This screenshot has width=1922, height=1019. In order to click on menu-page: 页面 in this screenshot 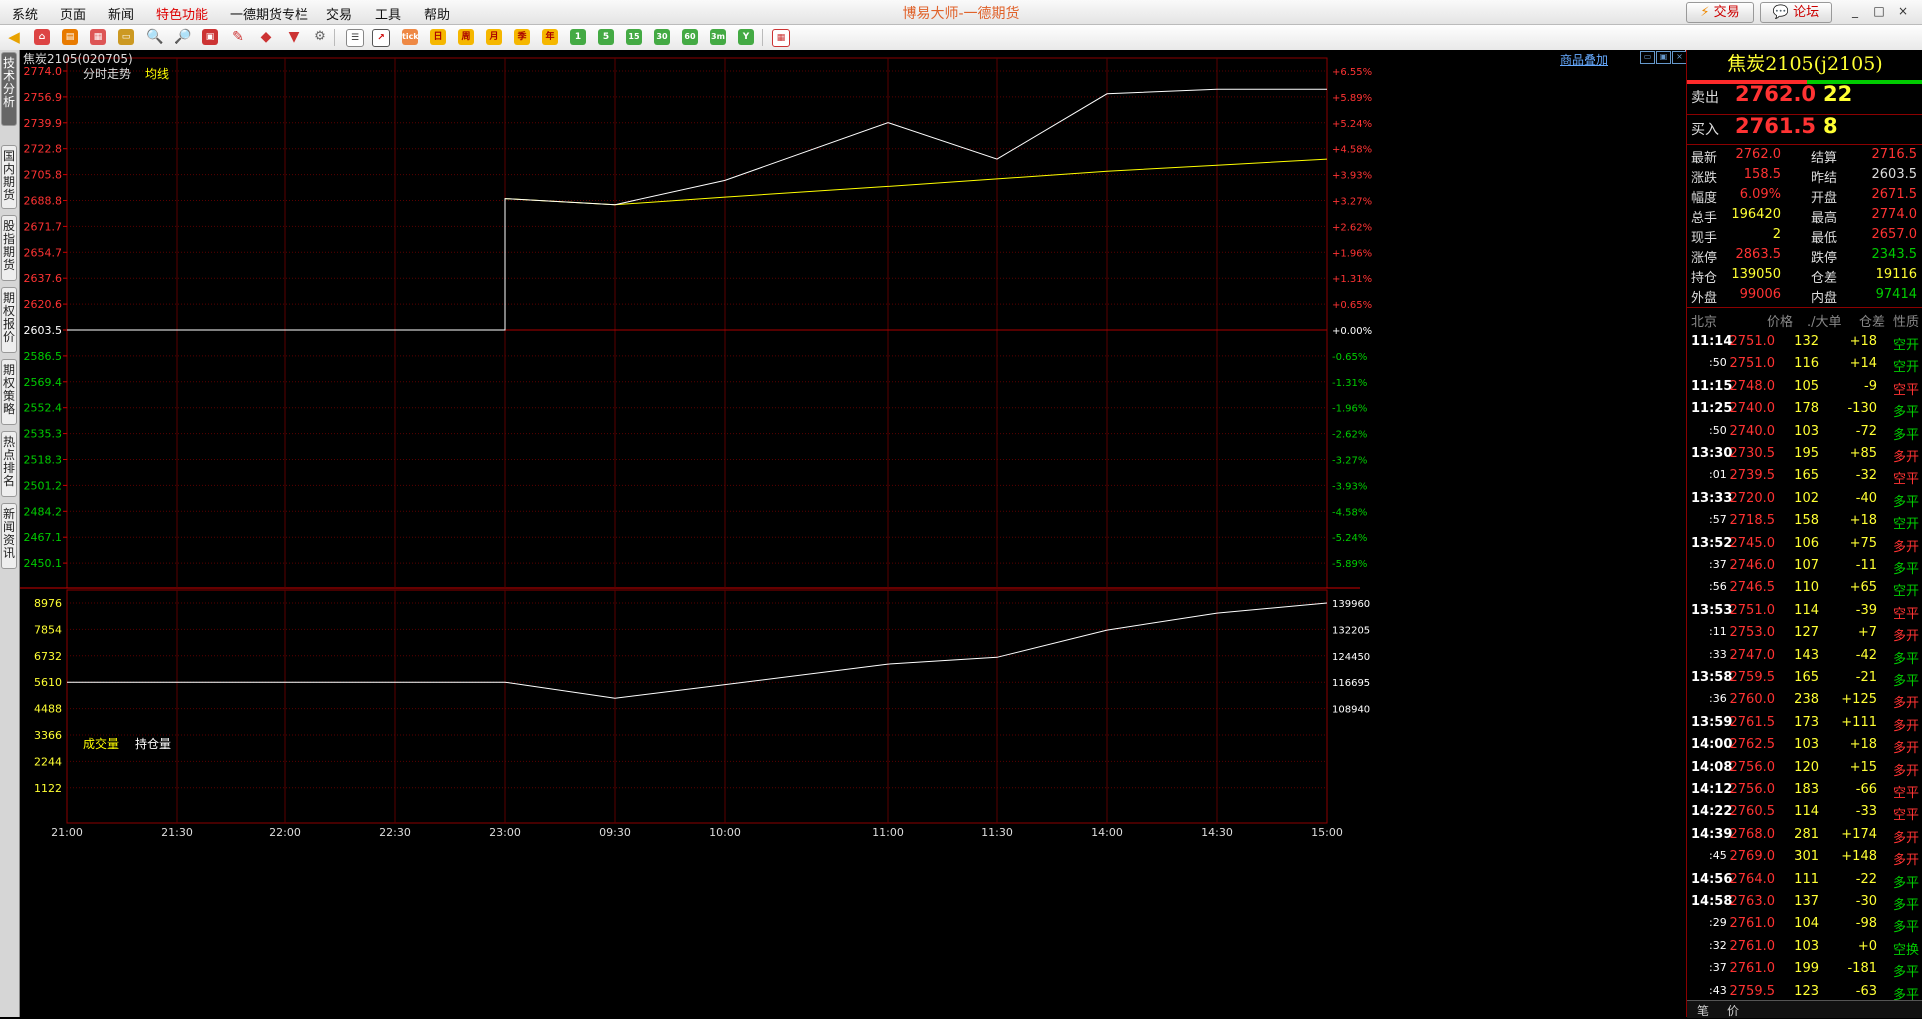, I will do `click(73, 13)`.